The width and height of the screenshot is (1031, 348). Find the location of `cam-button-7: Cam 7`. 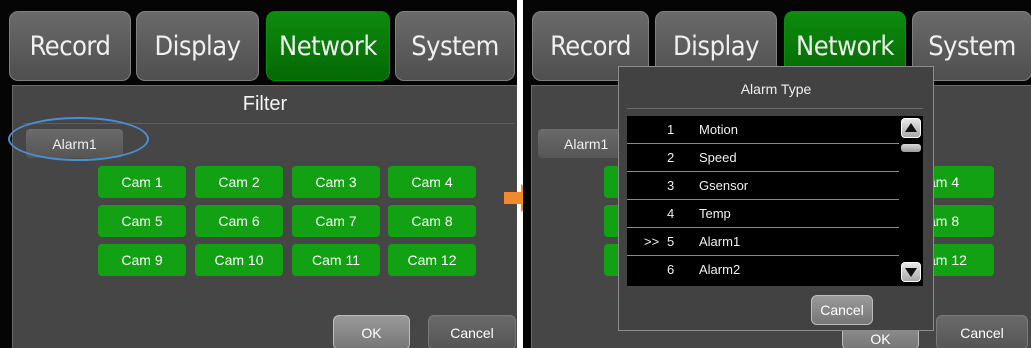

cam-button-7: Cam 7 is located at coordinates (336, 221).